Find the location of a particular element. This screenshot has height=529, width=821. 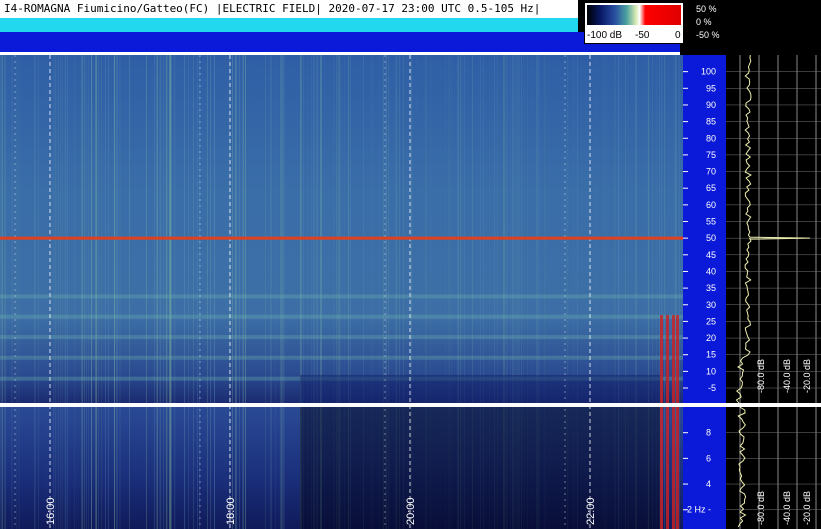

percent-label-top: 50 % is located at coordinates (706, 9).